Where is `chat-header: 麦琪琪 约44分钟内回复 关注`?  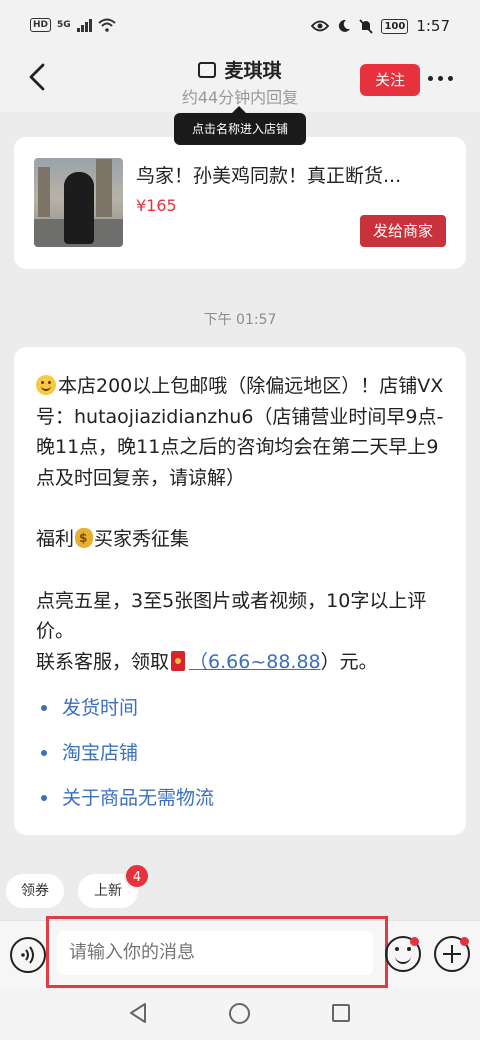 chat-header: 麦琪琪 约44分钟内回复 关注 is located at coordinates (240, 82).